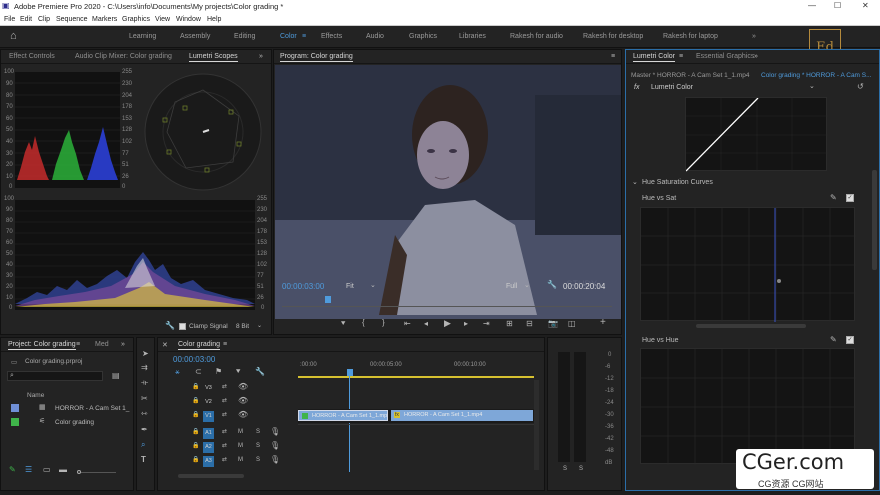 The width and height of the screenshot is (880, 495). What do you see at coordinates (416, 377) in the screenshot?
I see `work-area-bar` at bounding box center [416, 377].